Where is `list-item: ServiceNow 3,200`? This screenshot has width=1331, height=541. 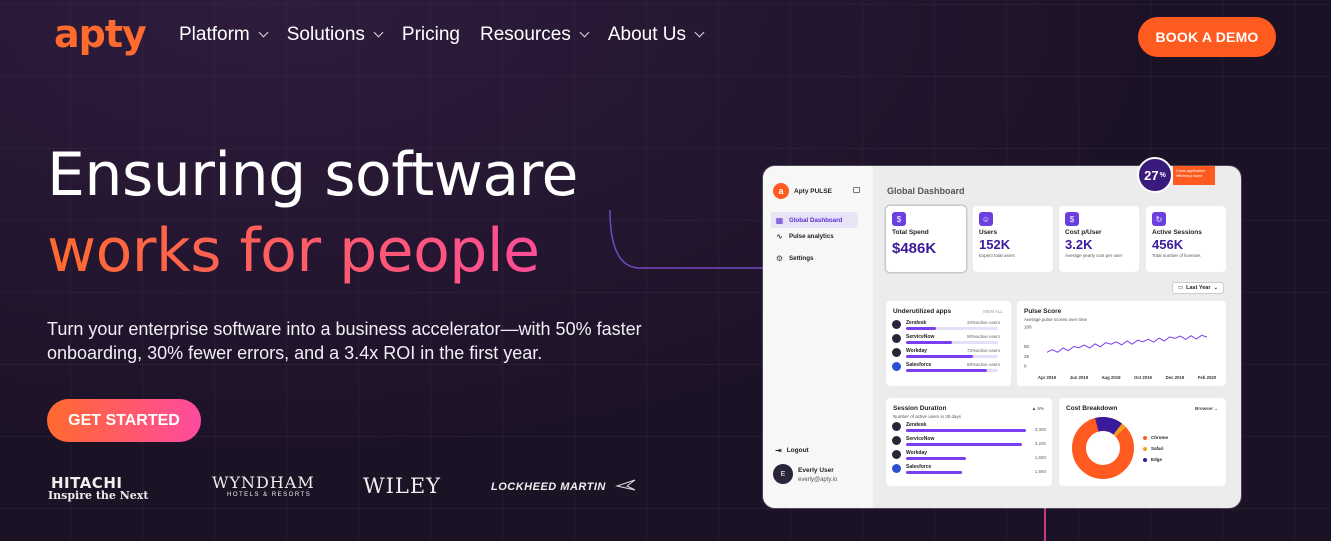 list-item: ServiceNow 3,200 is located at coordinates (969, 443).